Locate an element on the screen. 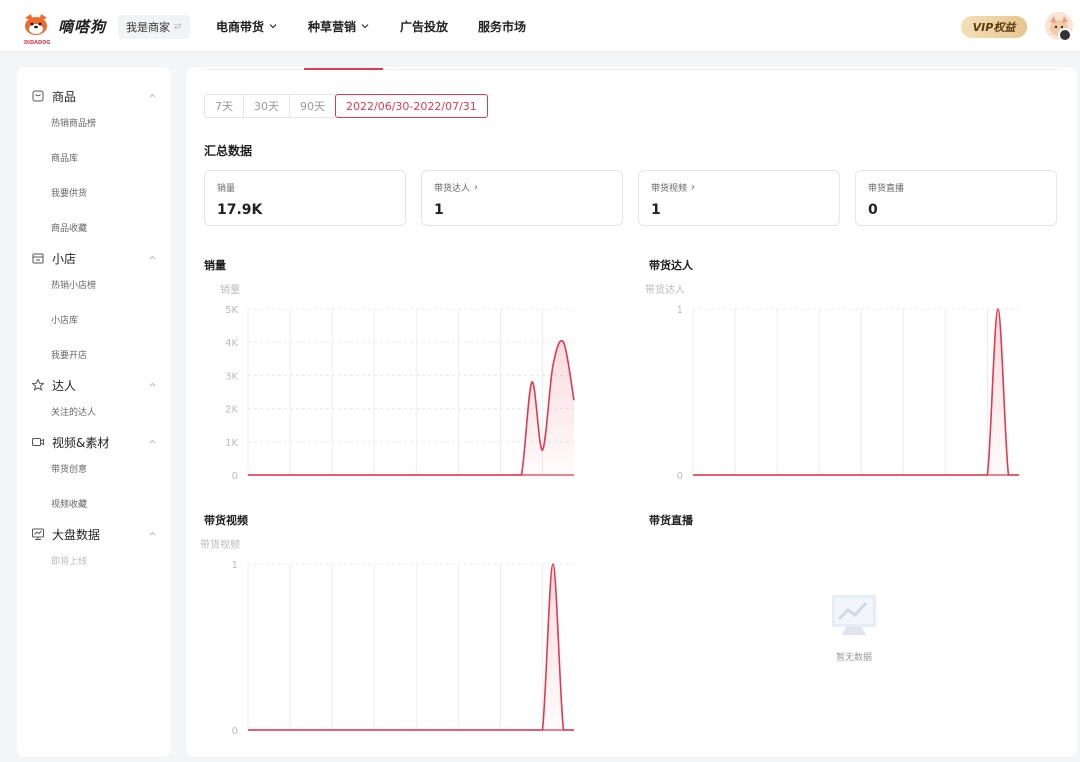  switch-icon: ⇄ is located at coordinates (178, 27).